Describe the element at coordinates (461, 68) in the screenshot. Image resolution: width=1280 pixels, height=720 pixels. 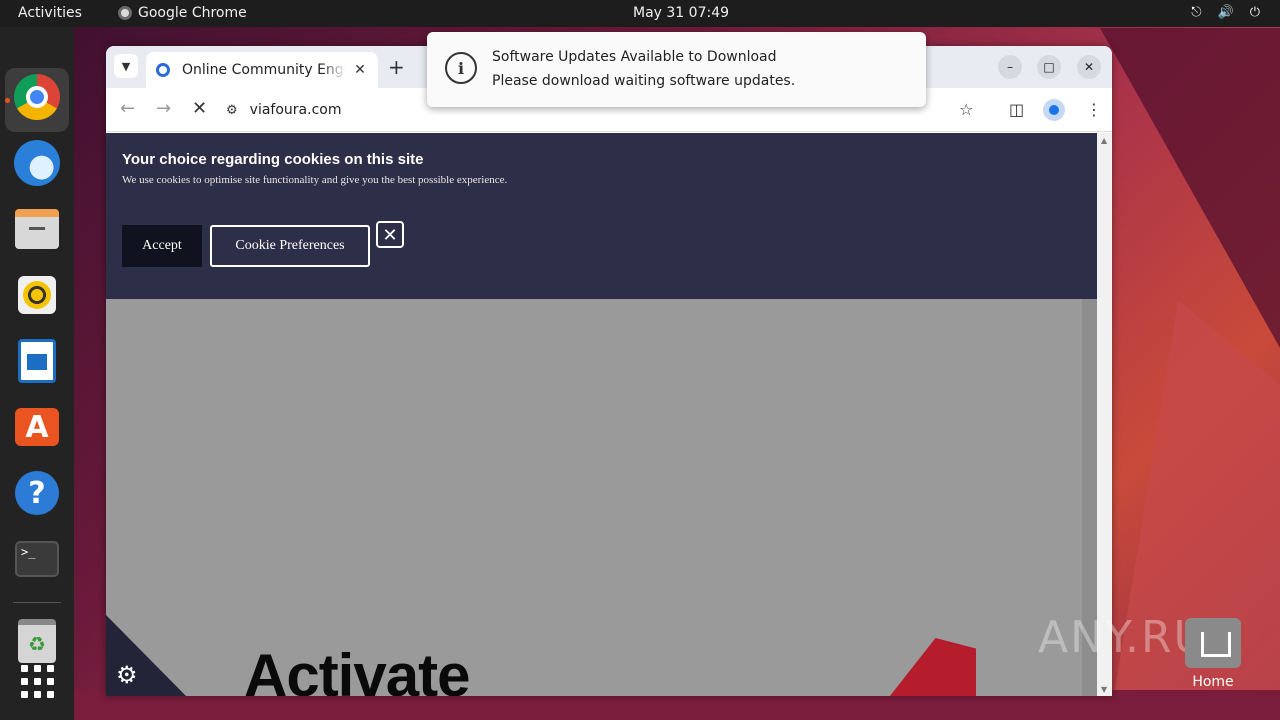
I see `info-icon: i` at that location.